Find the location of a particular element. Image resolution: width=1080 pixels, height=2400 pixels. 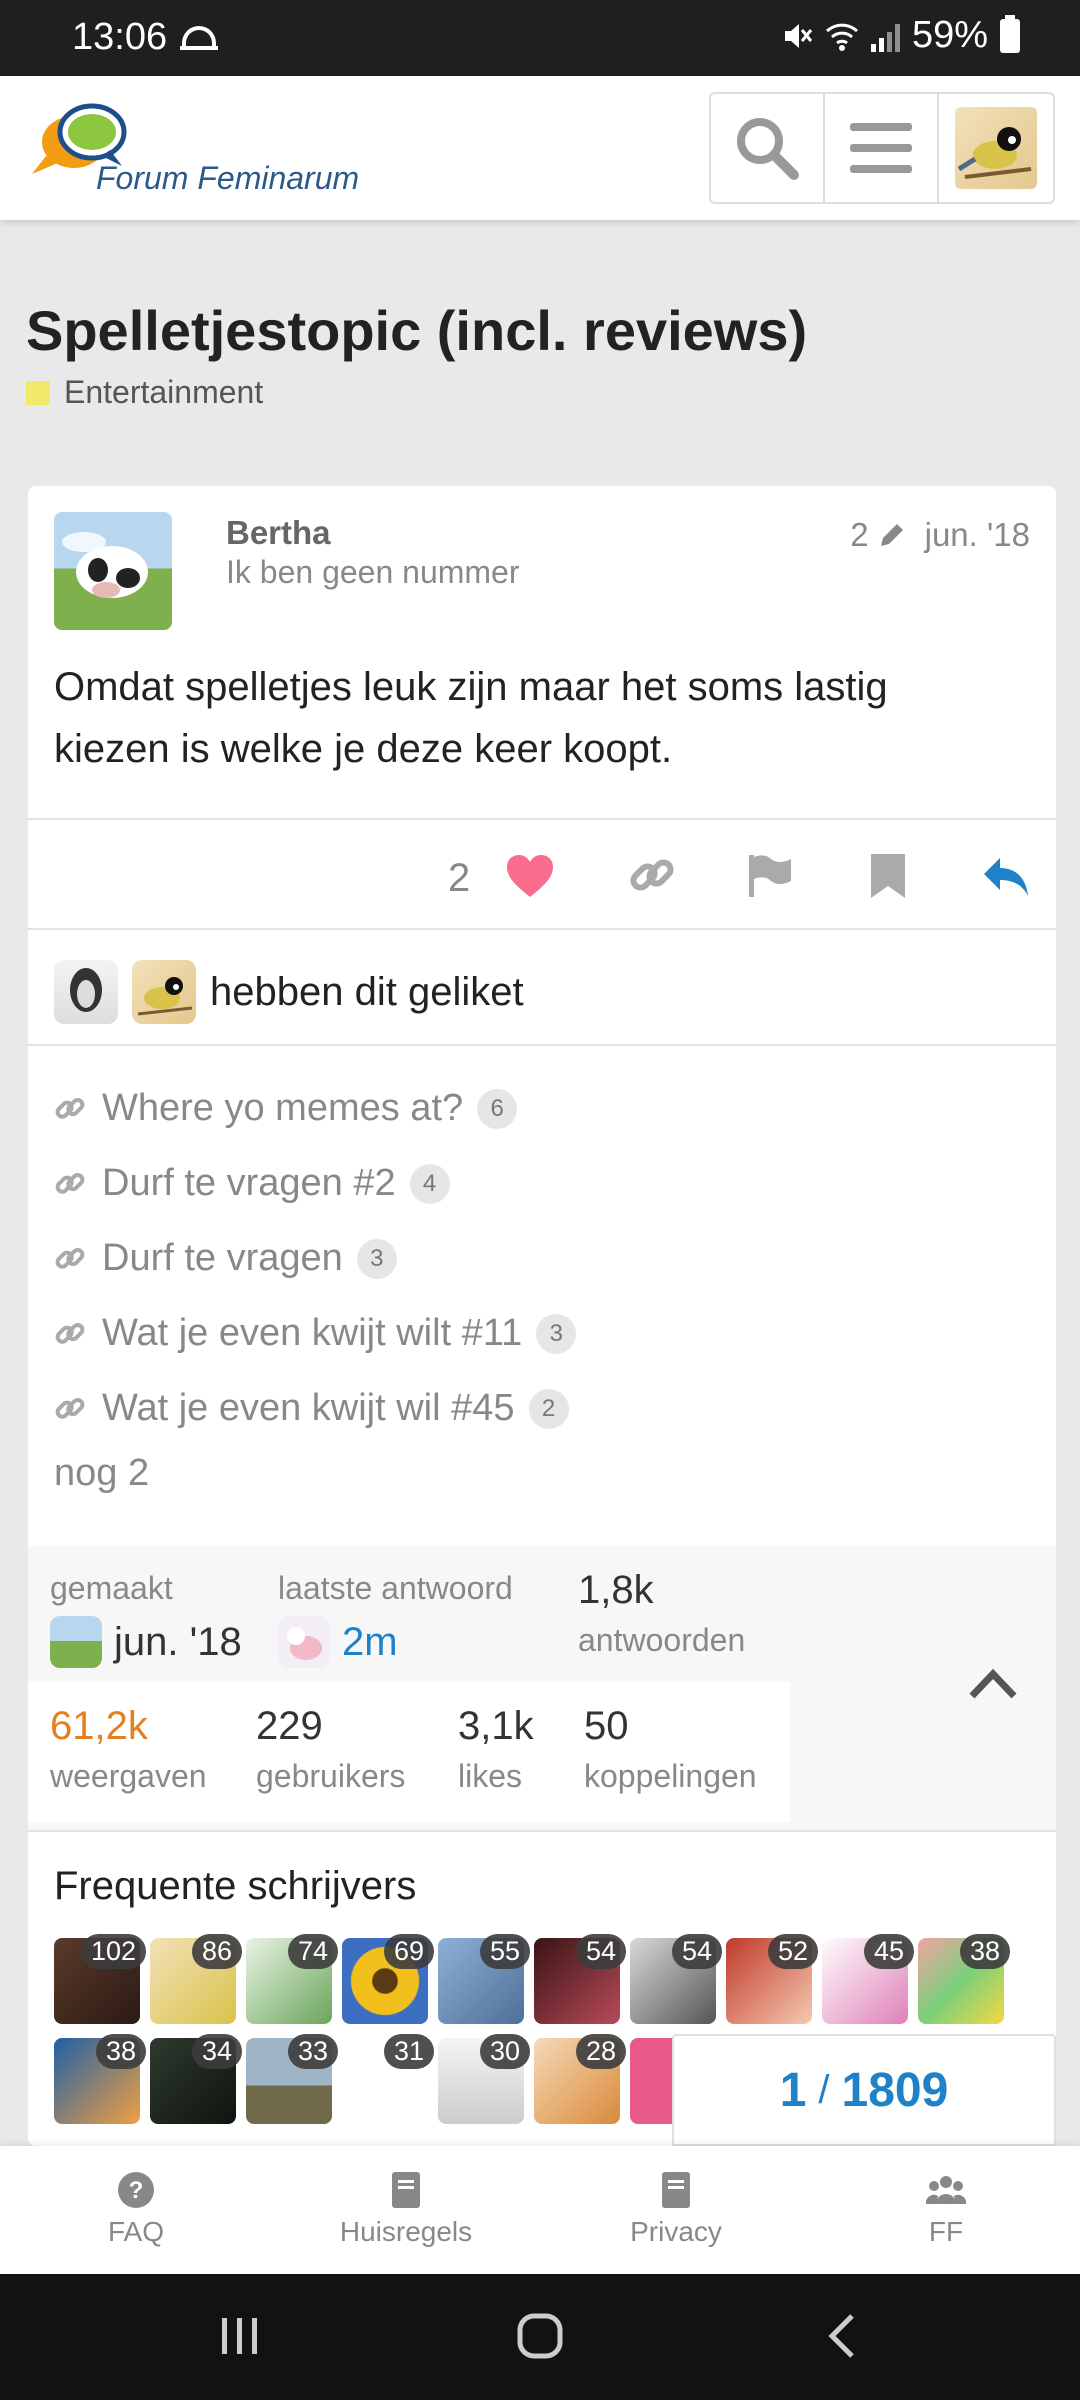

bird-avatar is located at coordinates (995, 148).